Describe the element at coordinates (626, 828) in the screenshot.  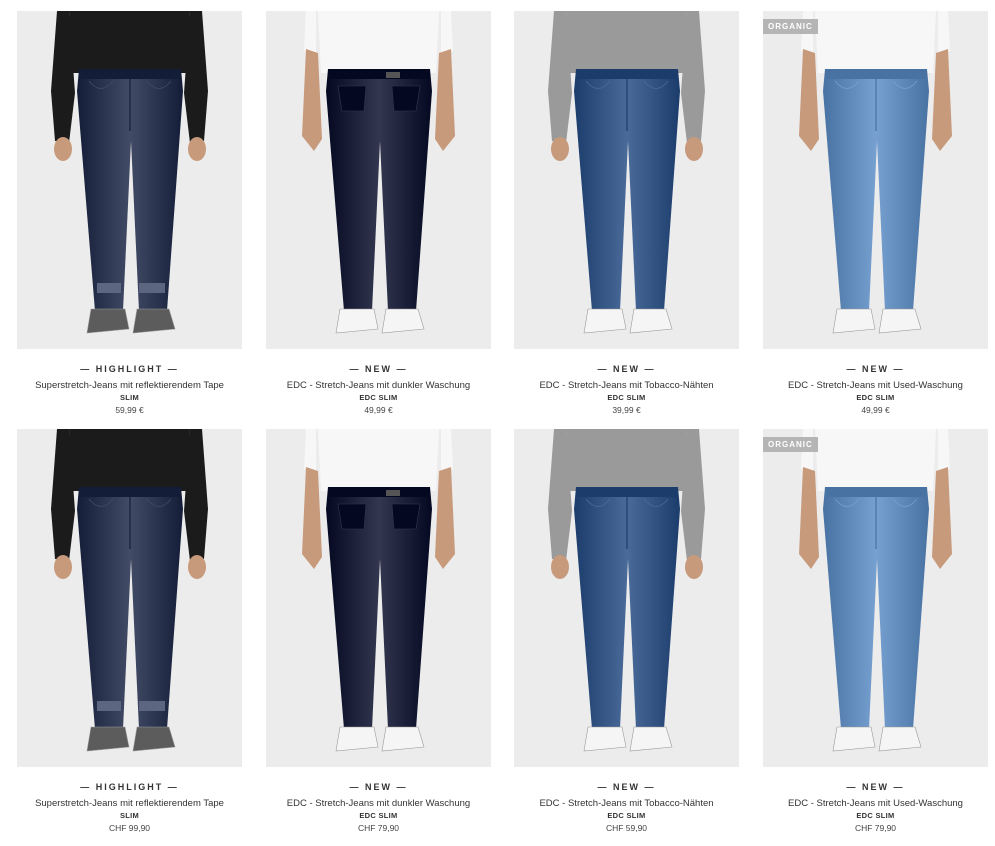
I see `product-price: CHF 59,90` at that location.